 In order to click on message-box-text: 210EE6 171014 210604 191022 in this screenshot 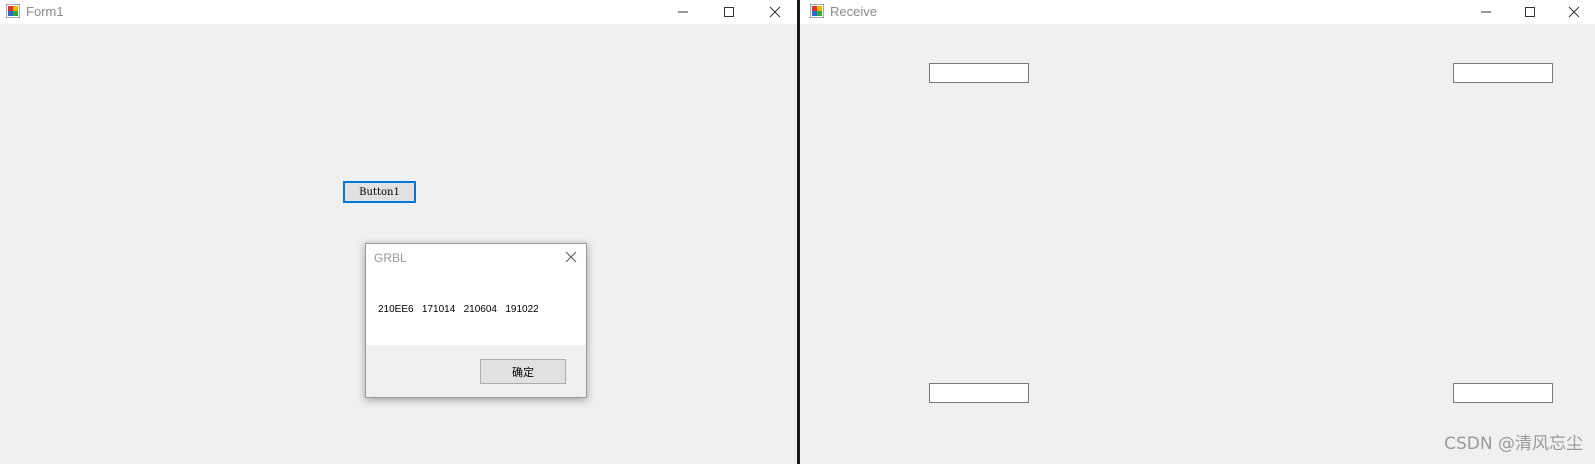, I will do `click(458, 309)`.